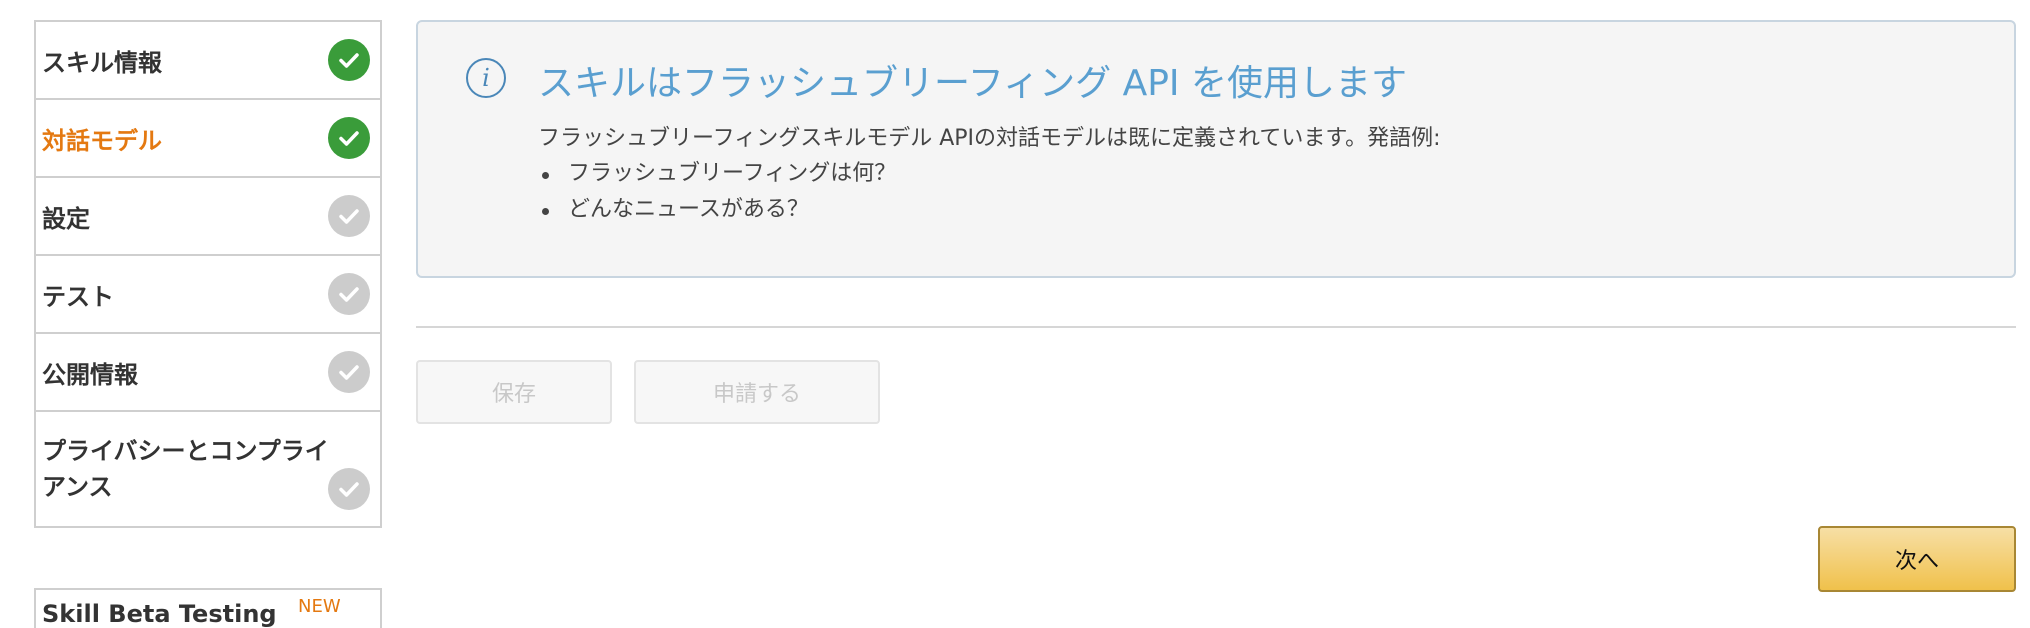 The height and width of the screenshot is (628, 2030). What do you see at coordinates (1216, 327) in the screenshot?
I see `divider` at bounding box center [1216, 327].